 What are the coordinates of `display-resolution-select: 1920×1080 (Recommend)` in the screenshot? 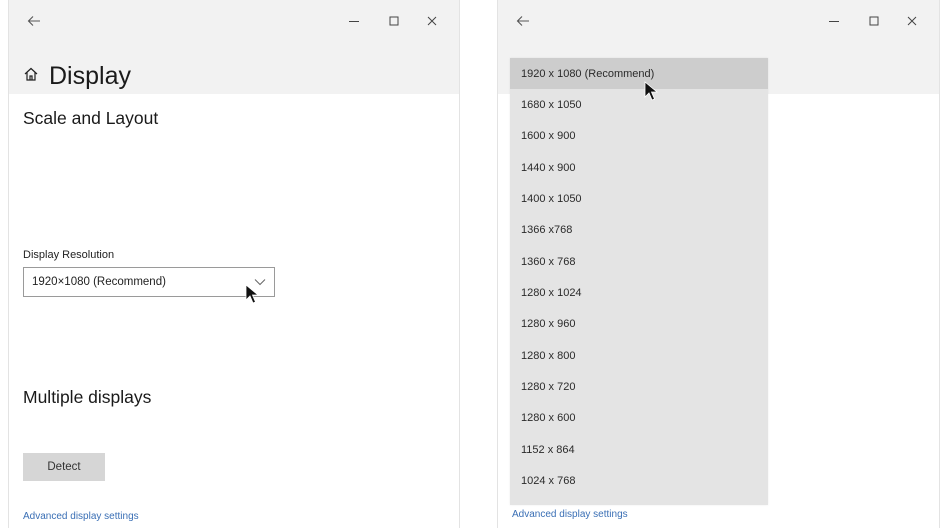 It's located at (149, 282).